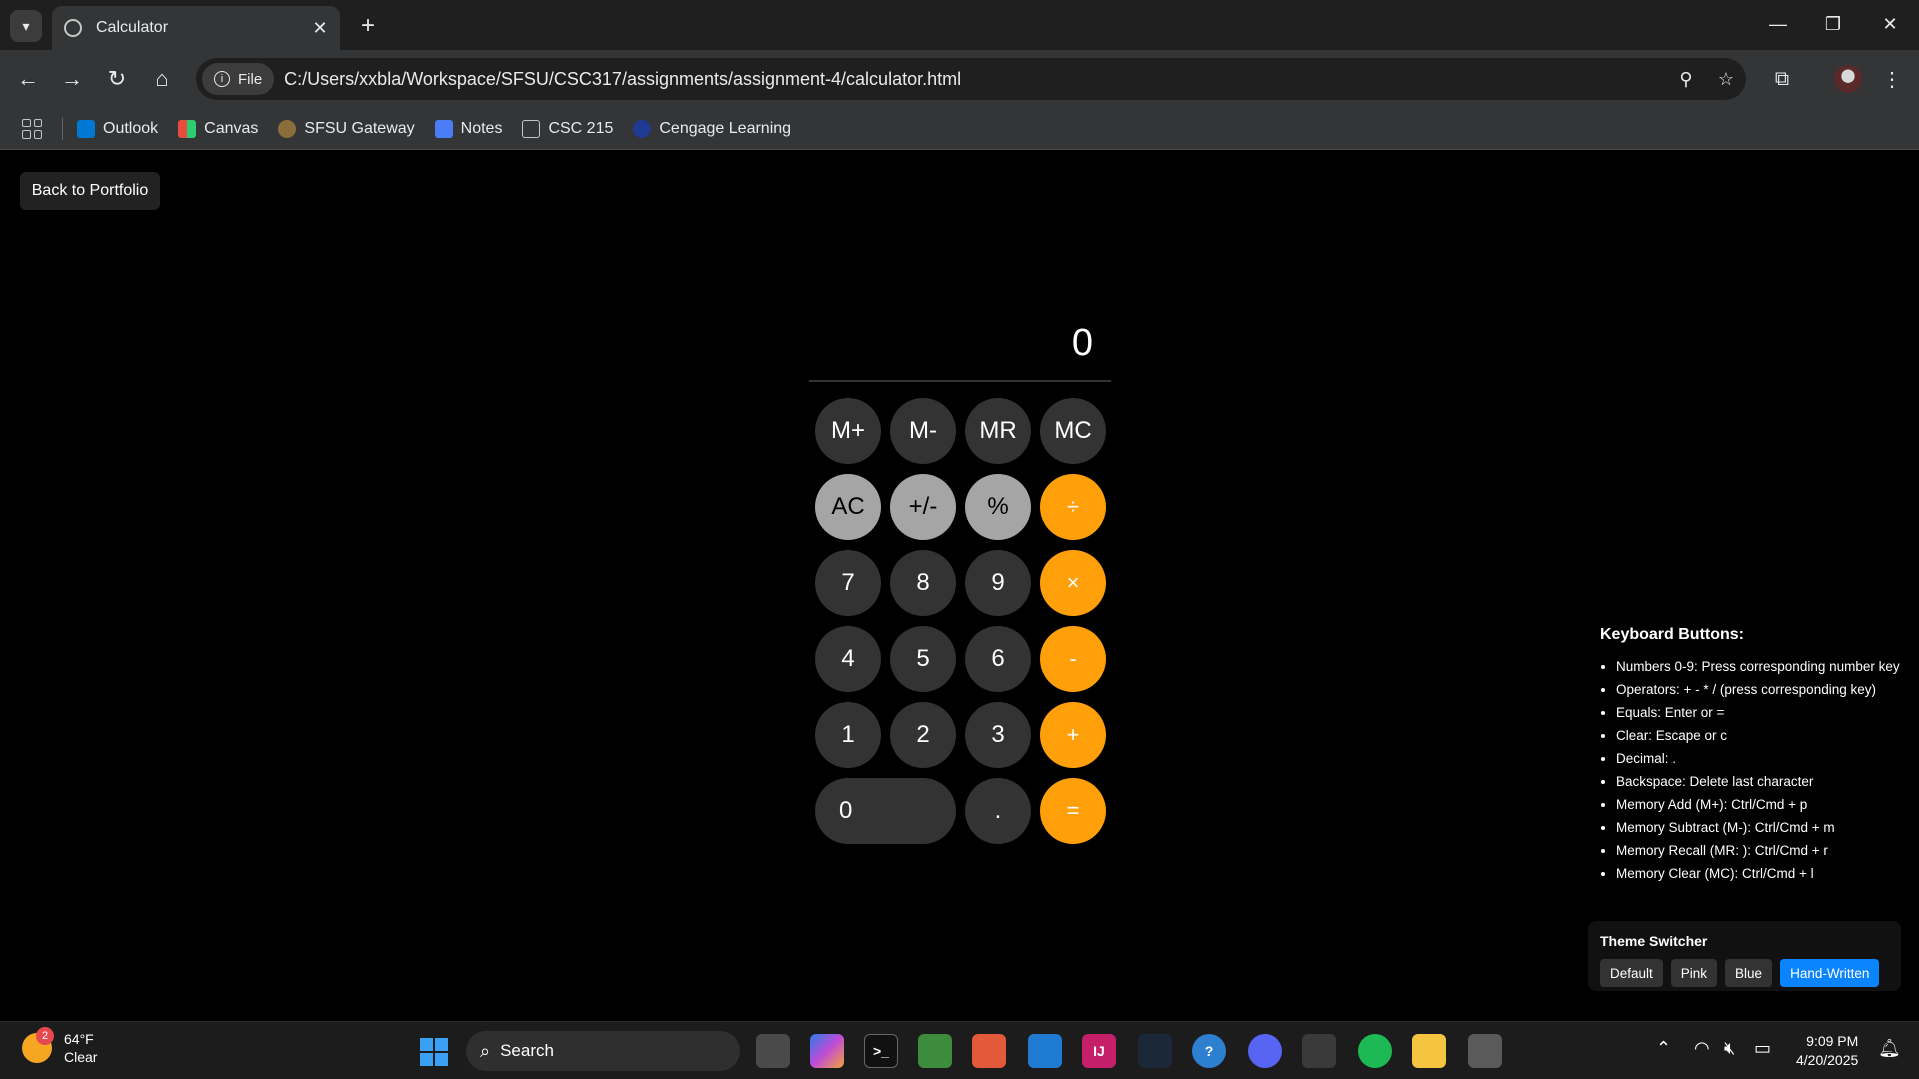 The height and width of the screenshot is (1079, 1919). What do you see at coordinates (218, 128) in the screenshot?
I see `bookmark-canvas: Canvas` at bounding box center [218, 128].